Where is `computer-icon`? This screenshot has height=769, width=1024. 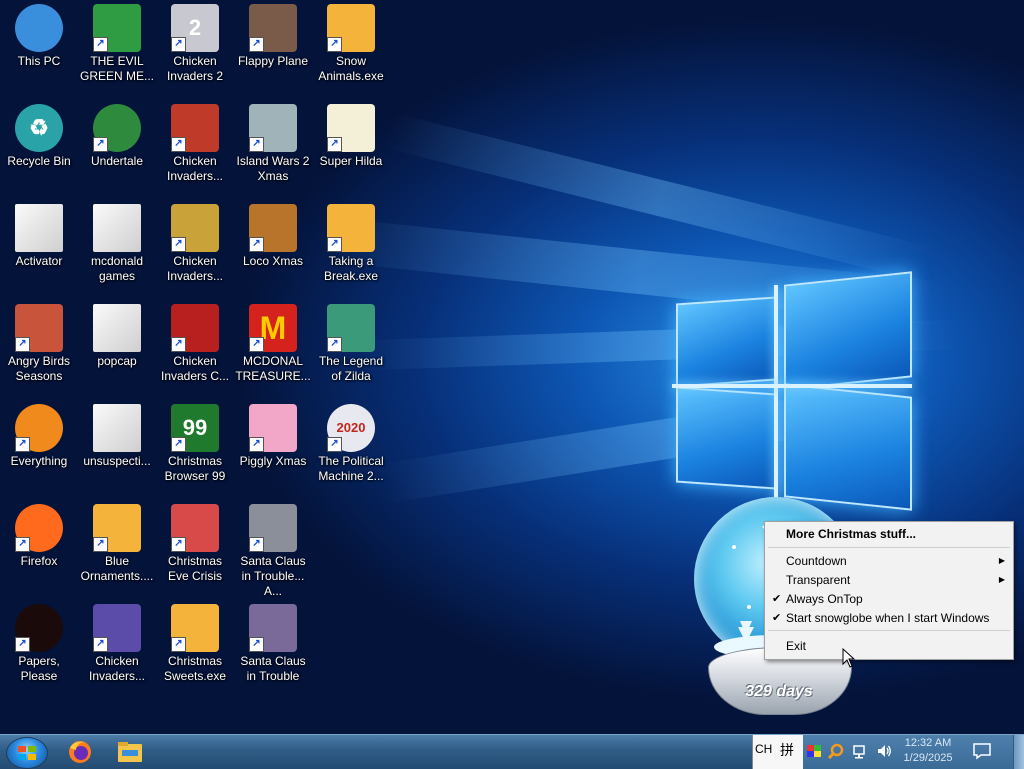 computer-icon is located at coordinates (39, 28).